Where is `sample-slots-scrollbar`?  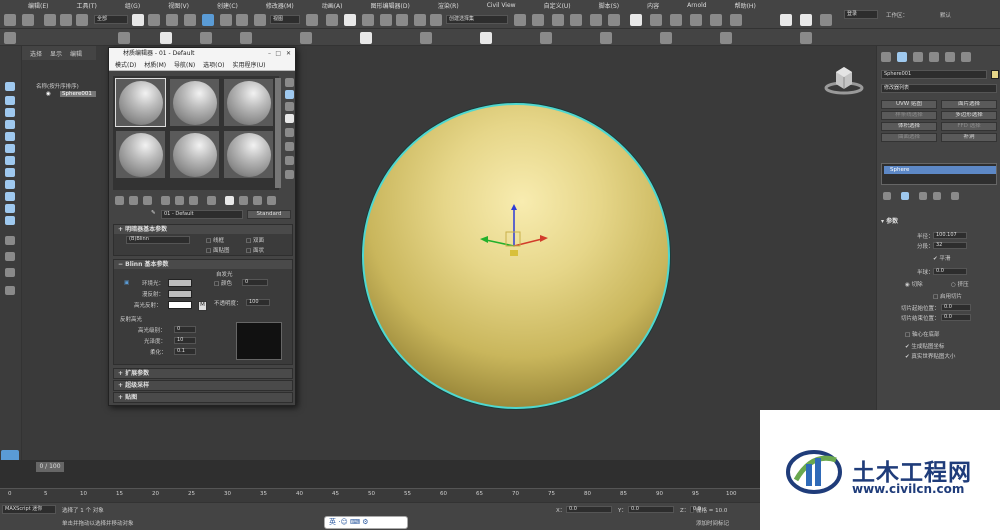 sample-slots-scrollbar is located at coordinates (278, 133).